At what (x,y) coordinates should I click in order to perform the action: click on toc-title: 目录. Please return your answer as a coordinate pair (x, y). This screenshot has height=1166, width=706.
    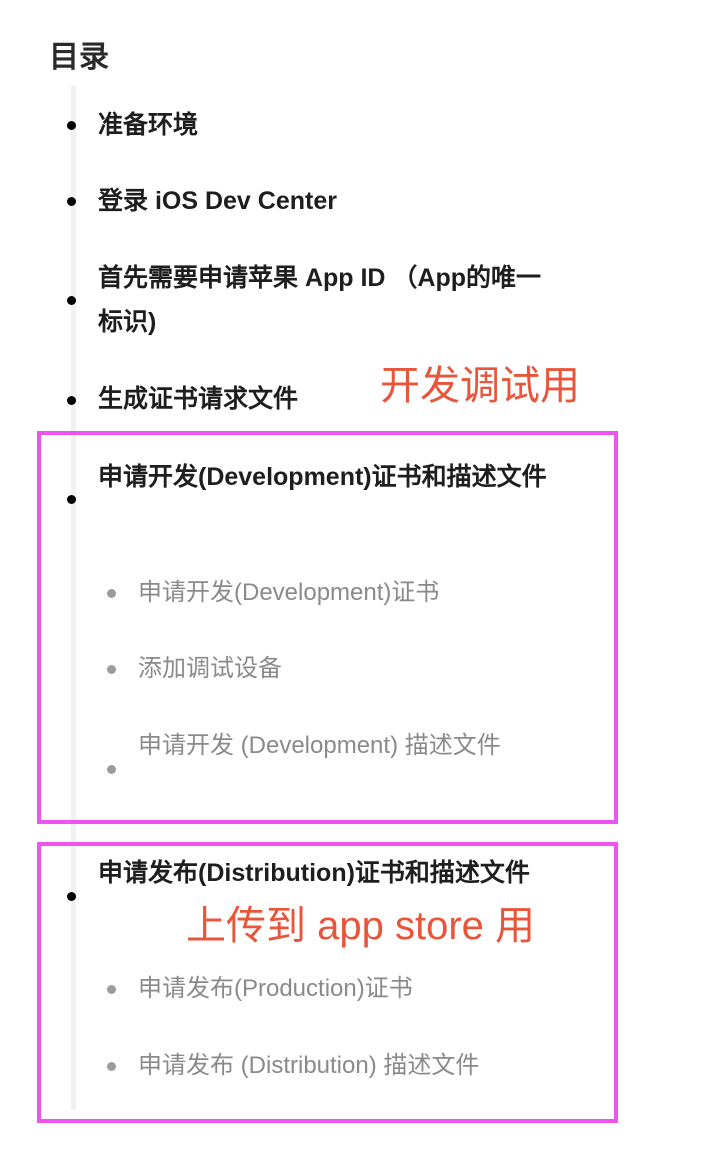
    Looking at the image, I should click on (79, 57).